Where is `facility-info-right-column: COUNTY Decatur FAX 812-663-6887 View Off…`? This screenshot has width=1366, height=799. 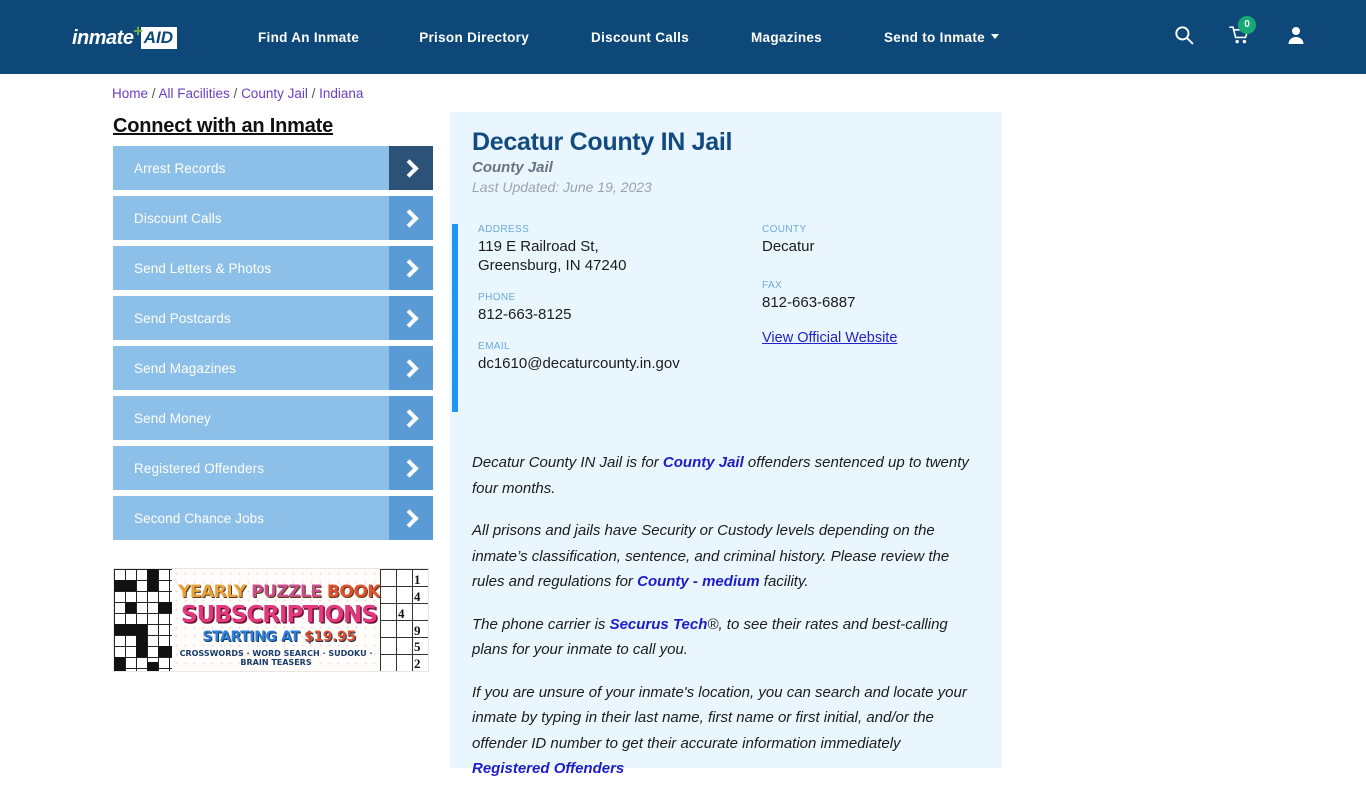 facility-info-right-column: COUNTY Decatur FAX 812-663-6887 View Off… is located at coordinates (877, 294).